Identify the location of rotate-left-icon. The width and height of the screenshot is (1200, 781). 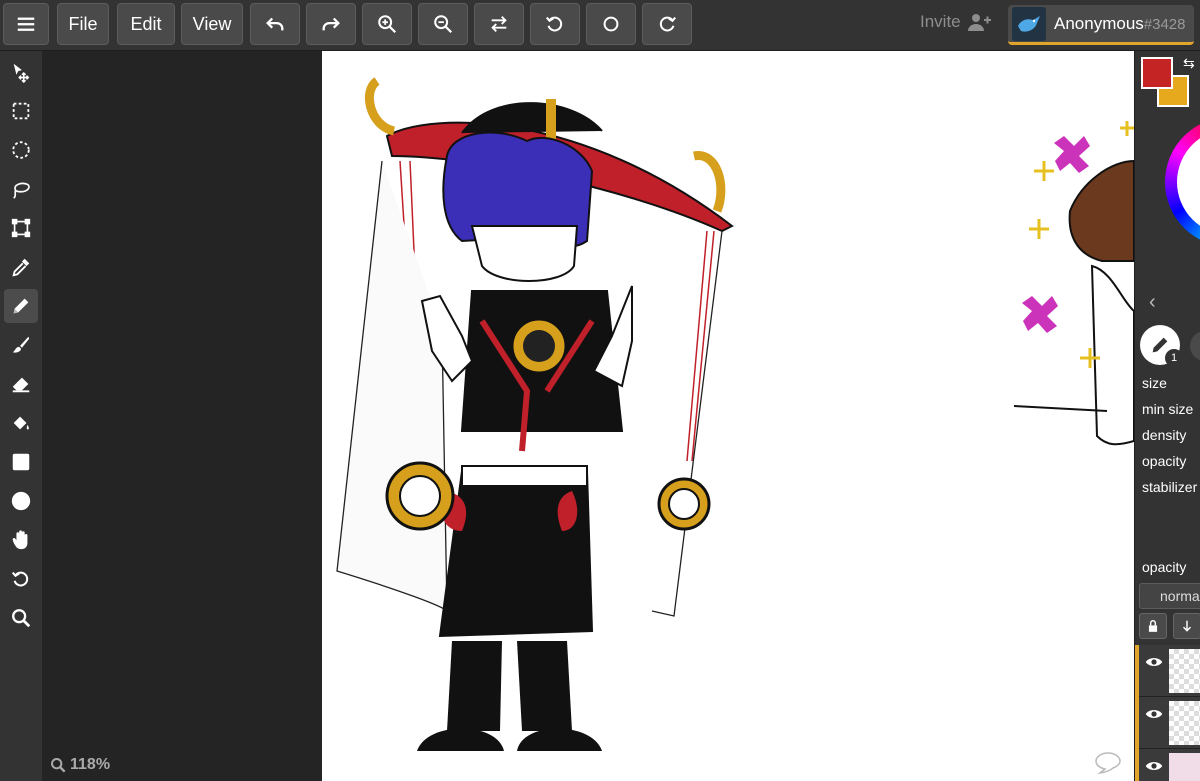
(554, 24).